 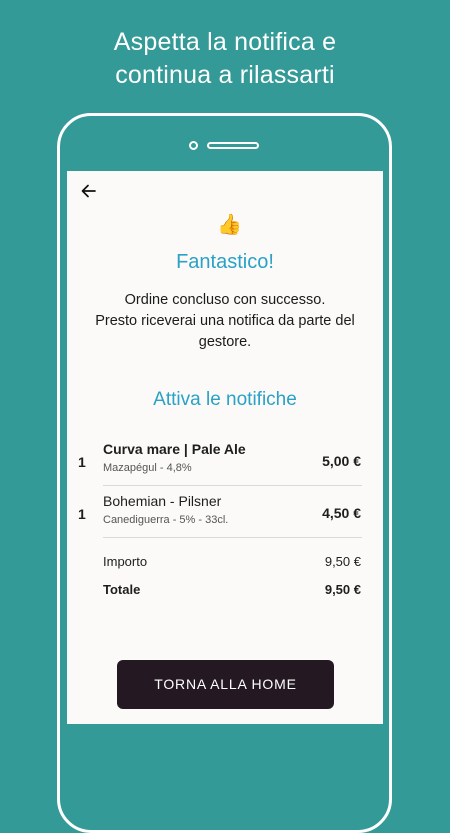 I want to click on total-label: Totale, so click(x=122, y=589).